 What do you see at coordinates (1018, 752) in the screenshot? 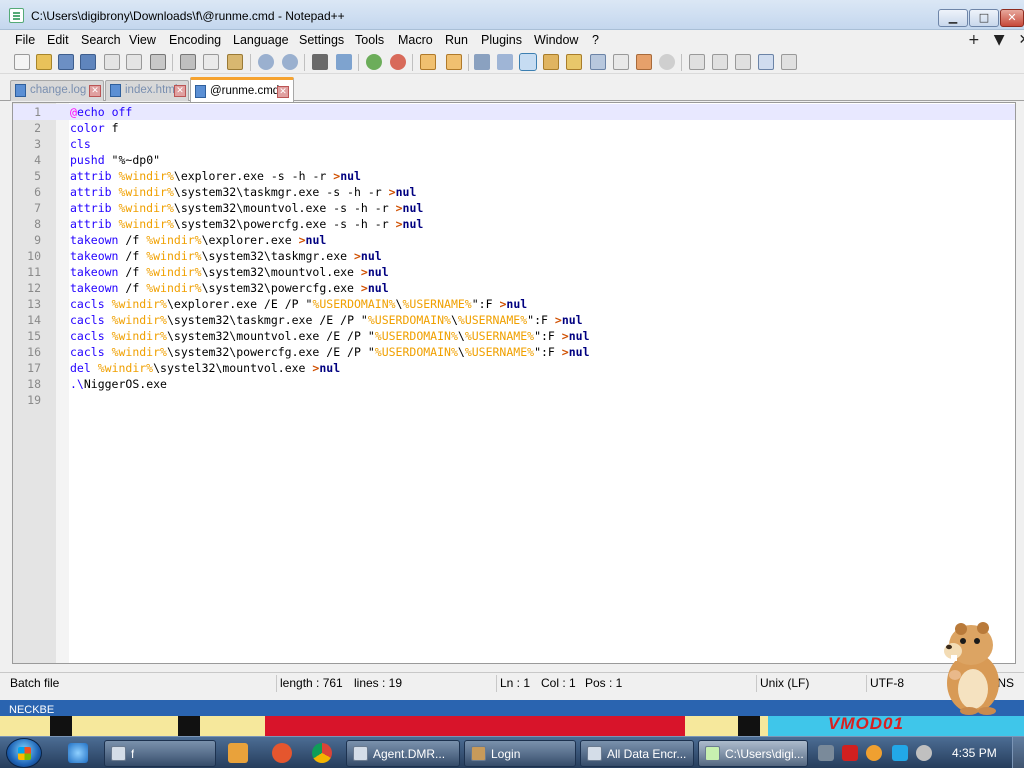
I see `show-desktop-button` at bounding box center [1018, 752].